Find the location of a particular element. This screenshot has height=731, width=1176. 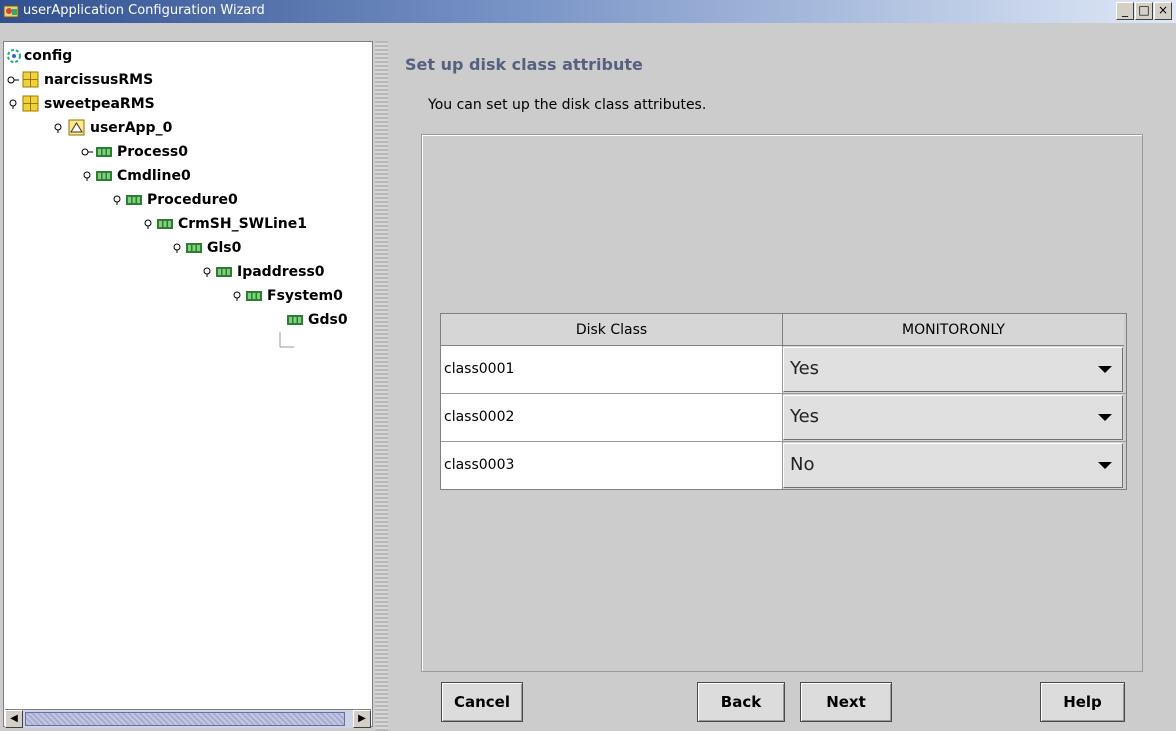

table-row: class0001 Yes is located at coordinates (783, 370).